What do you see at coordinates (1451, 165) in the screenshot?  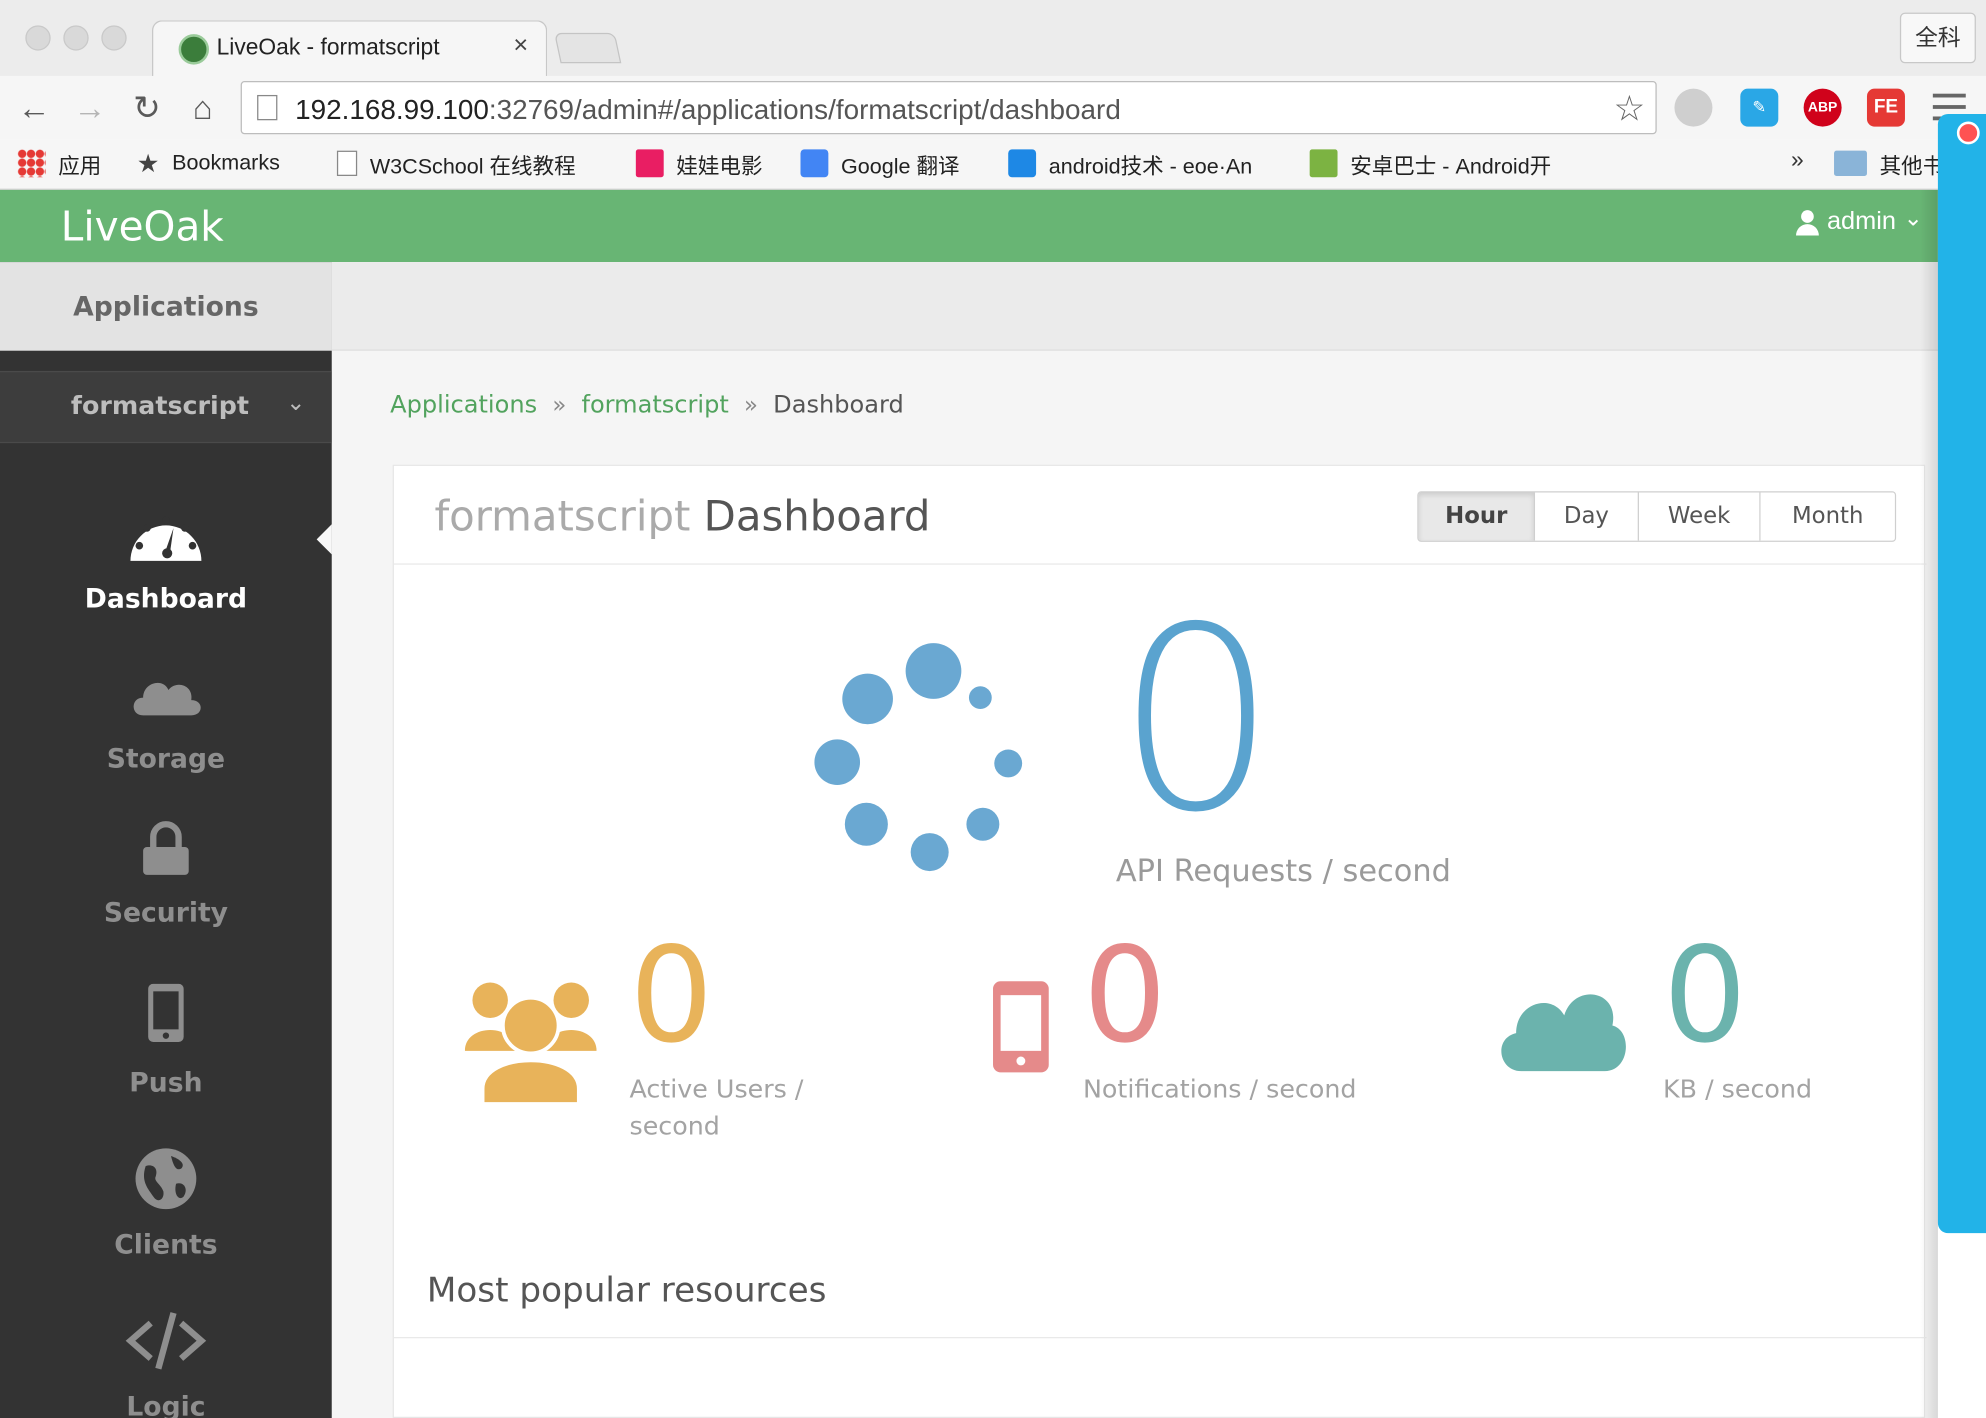 I see `bookmark-label: 安卓巴士 - Android开` at bounding box center [1451, 165].